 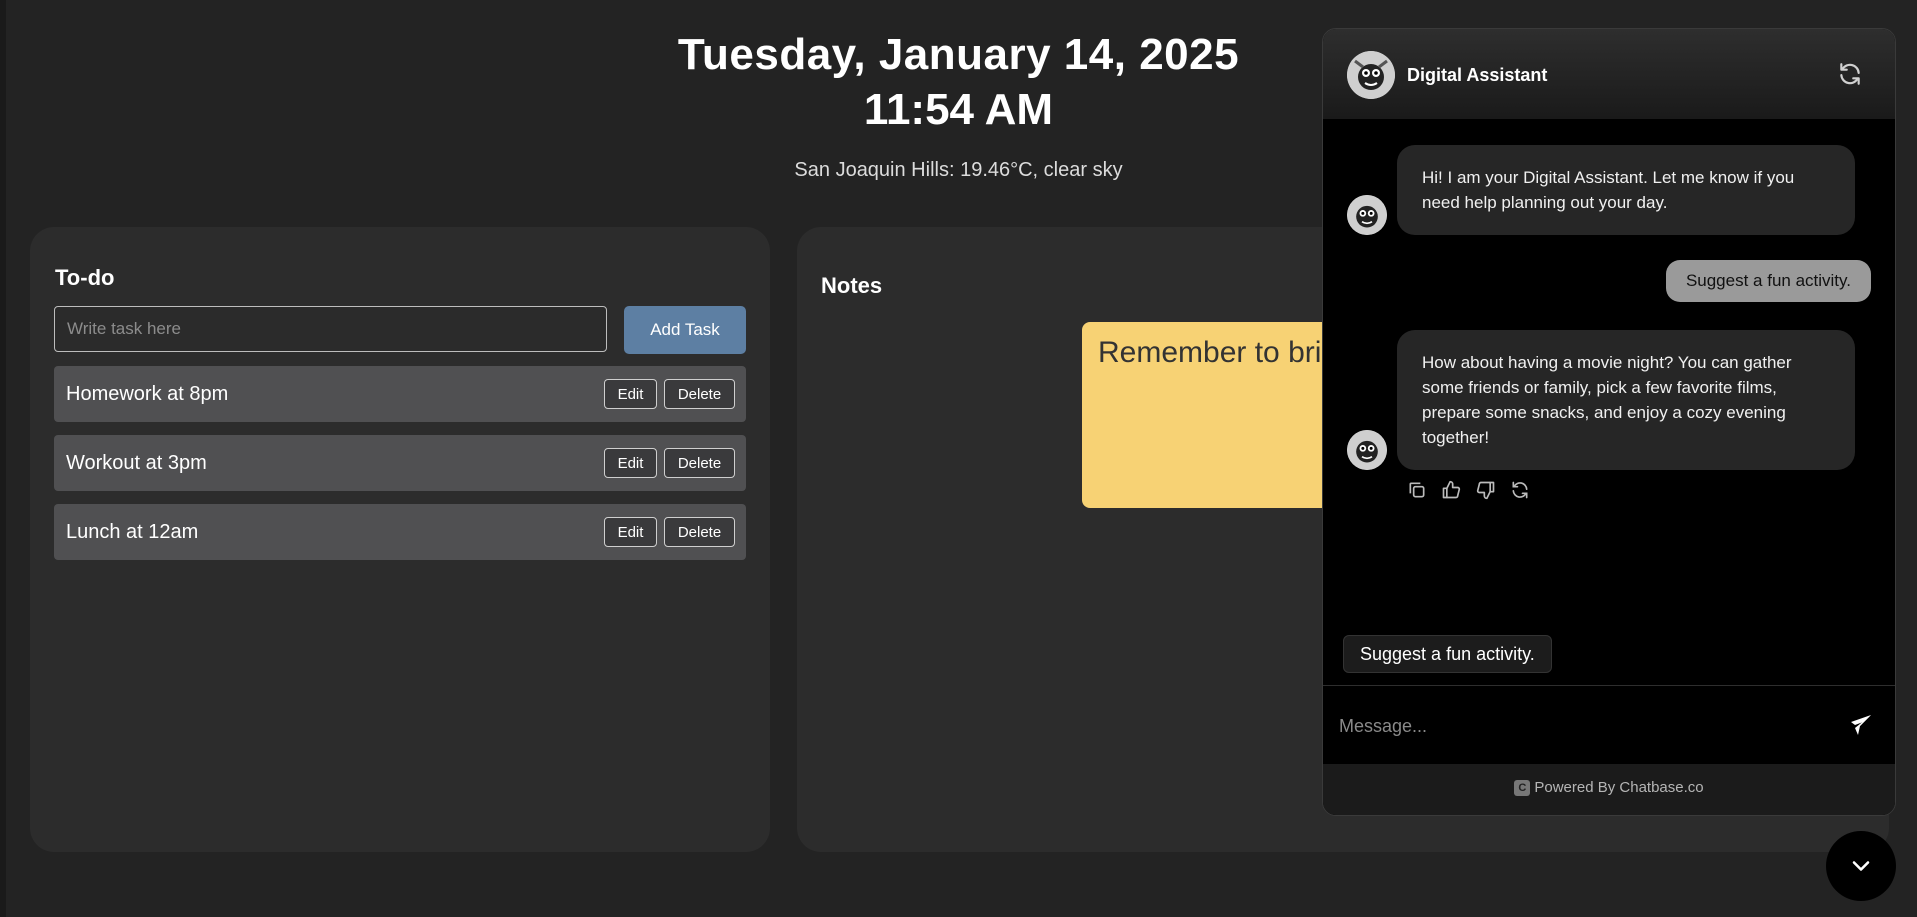 I want to click on chat-footer: C Powered By Chatbase.co, so click(x=1609, y=789).